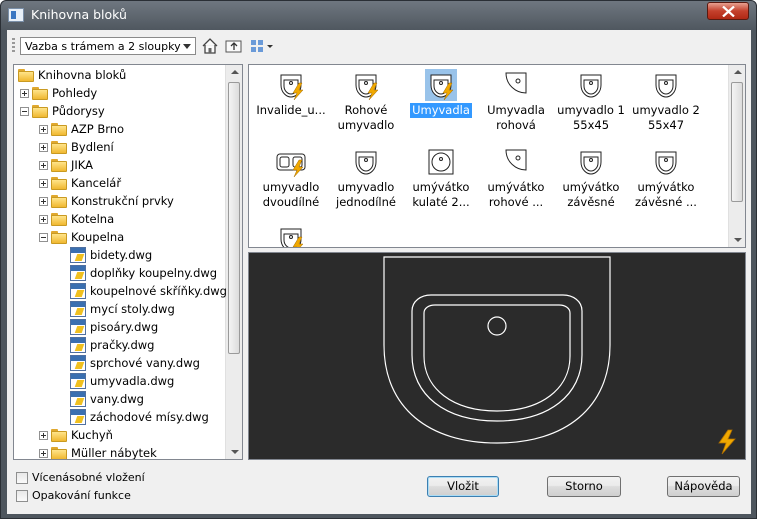  I want to click on tree-file-item: záchodové mísy.dwg, so click(133, 417).